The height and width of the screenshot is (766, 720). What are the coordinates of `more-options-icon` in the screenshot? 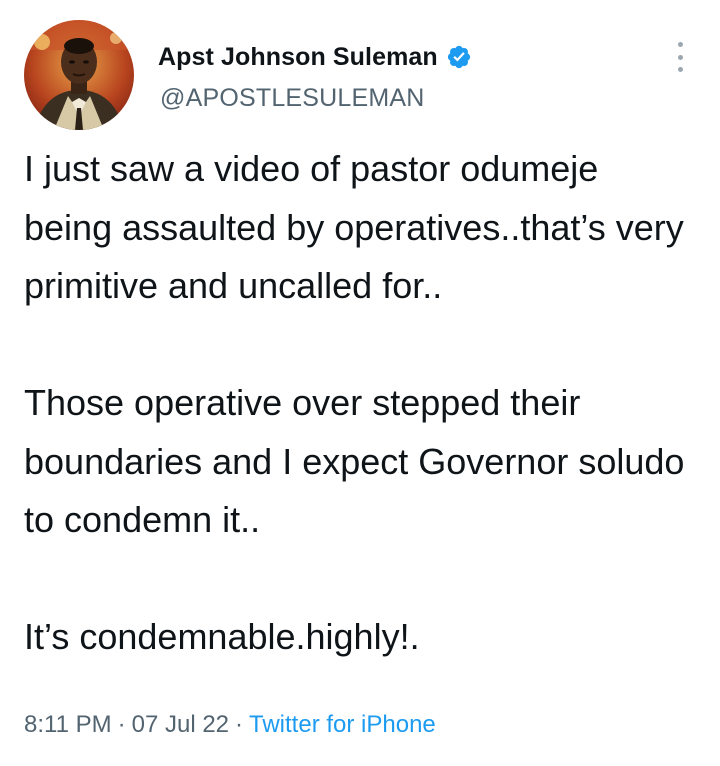 It's located at (680, 57).